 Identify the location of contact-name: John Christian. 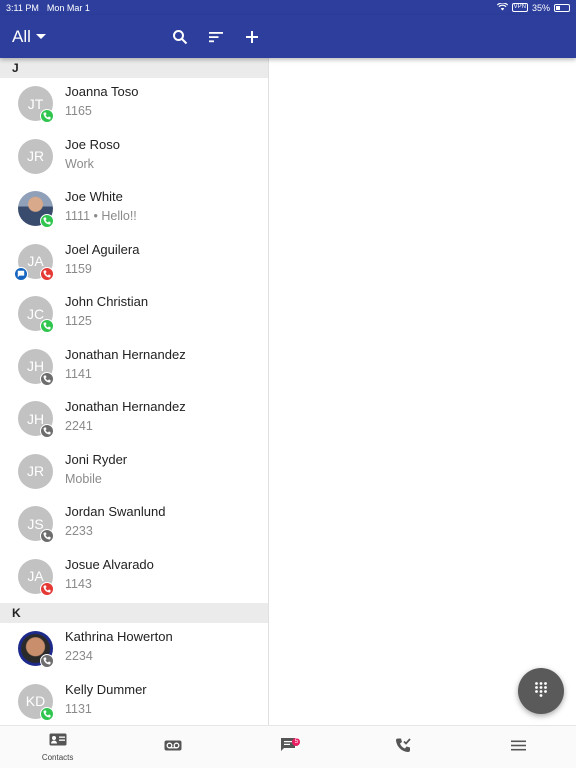
(107, 301).